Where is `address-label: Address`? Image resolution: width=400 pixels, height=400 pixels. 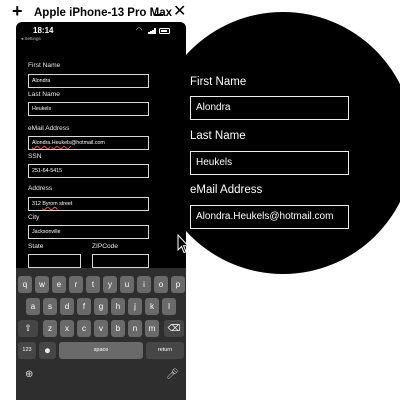
address-label: Address is located at coordinates (40, 188).